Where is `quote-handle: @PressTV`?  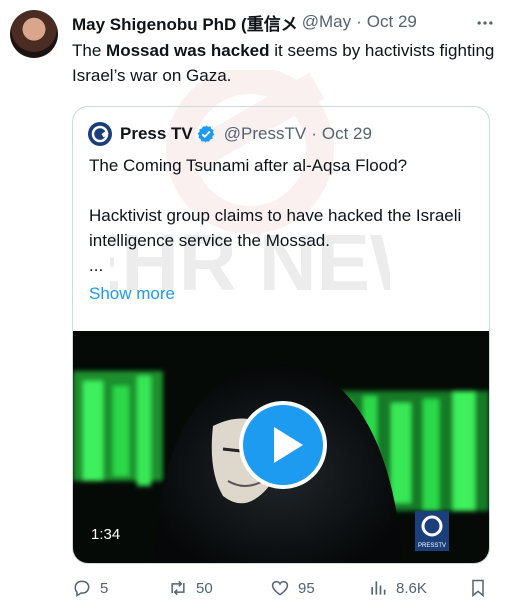
quote-handle: @PressTV is located at coordinates (265, 134).